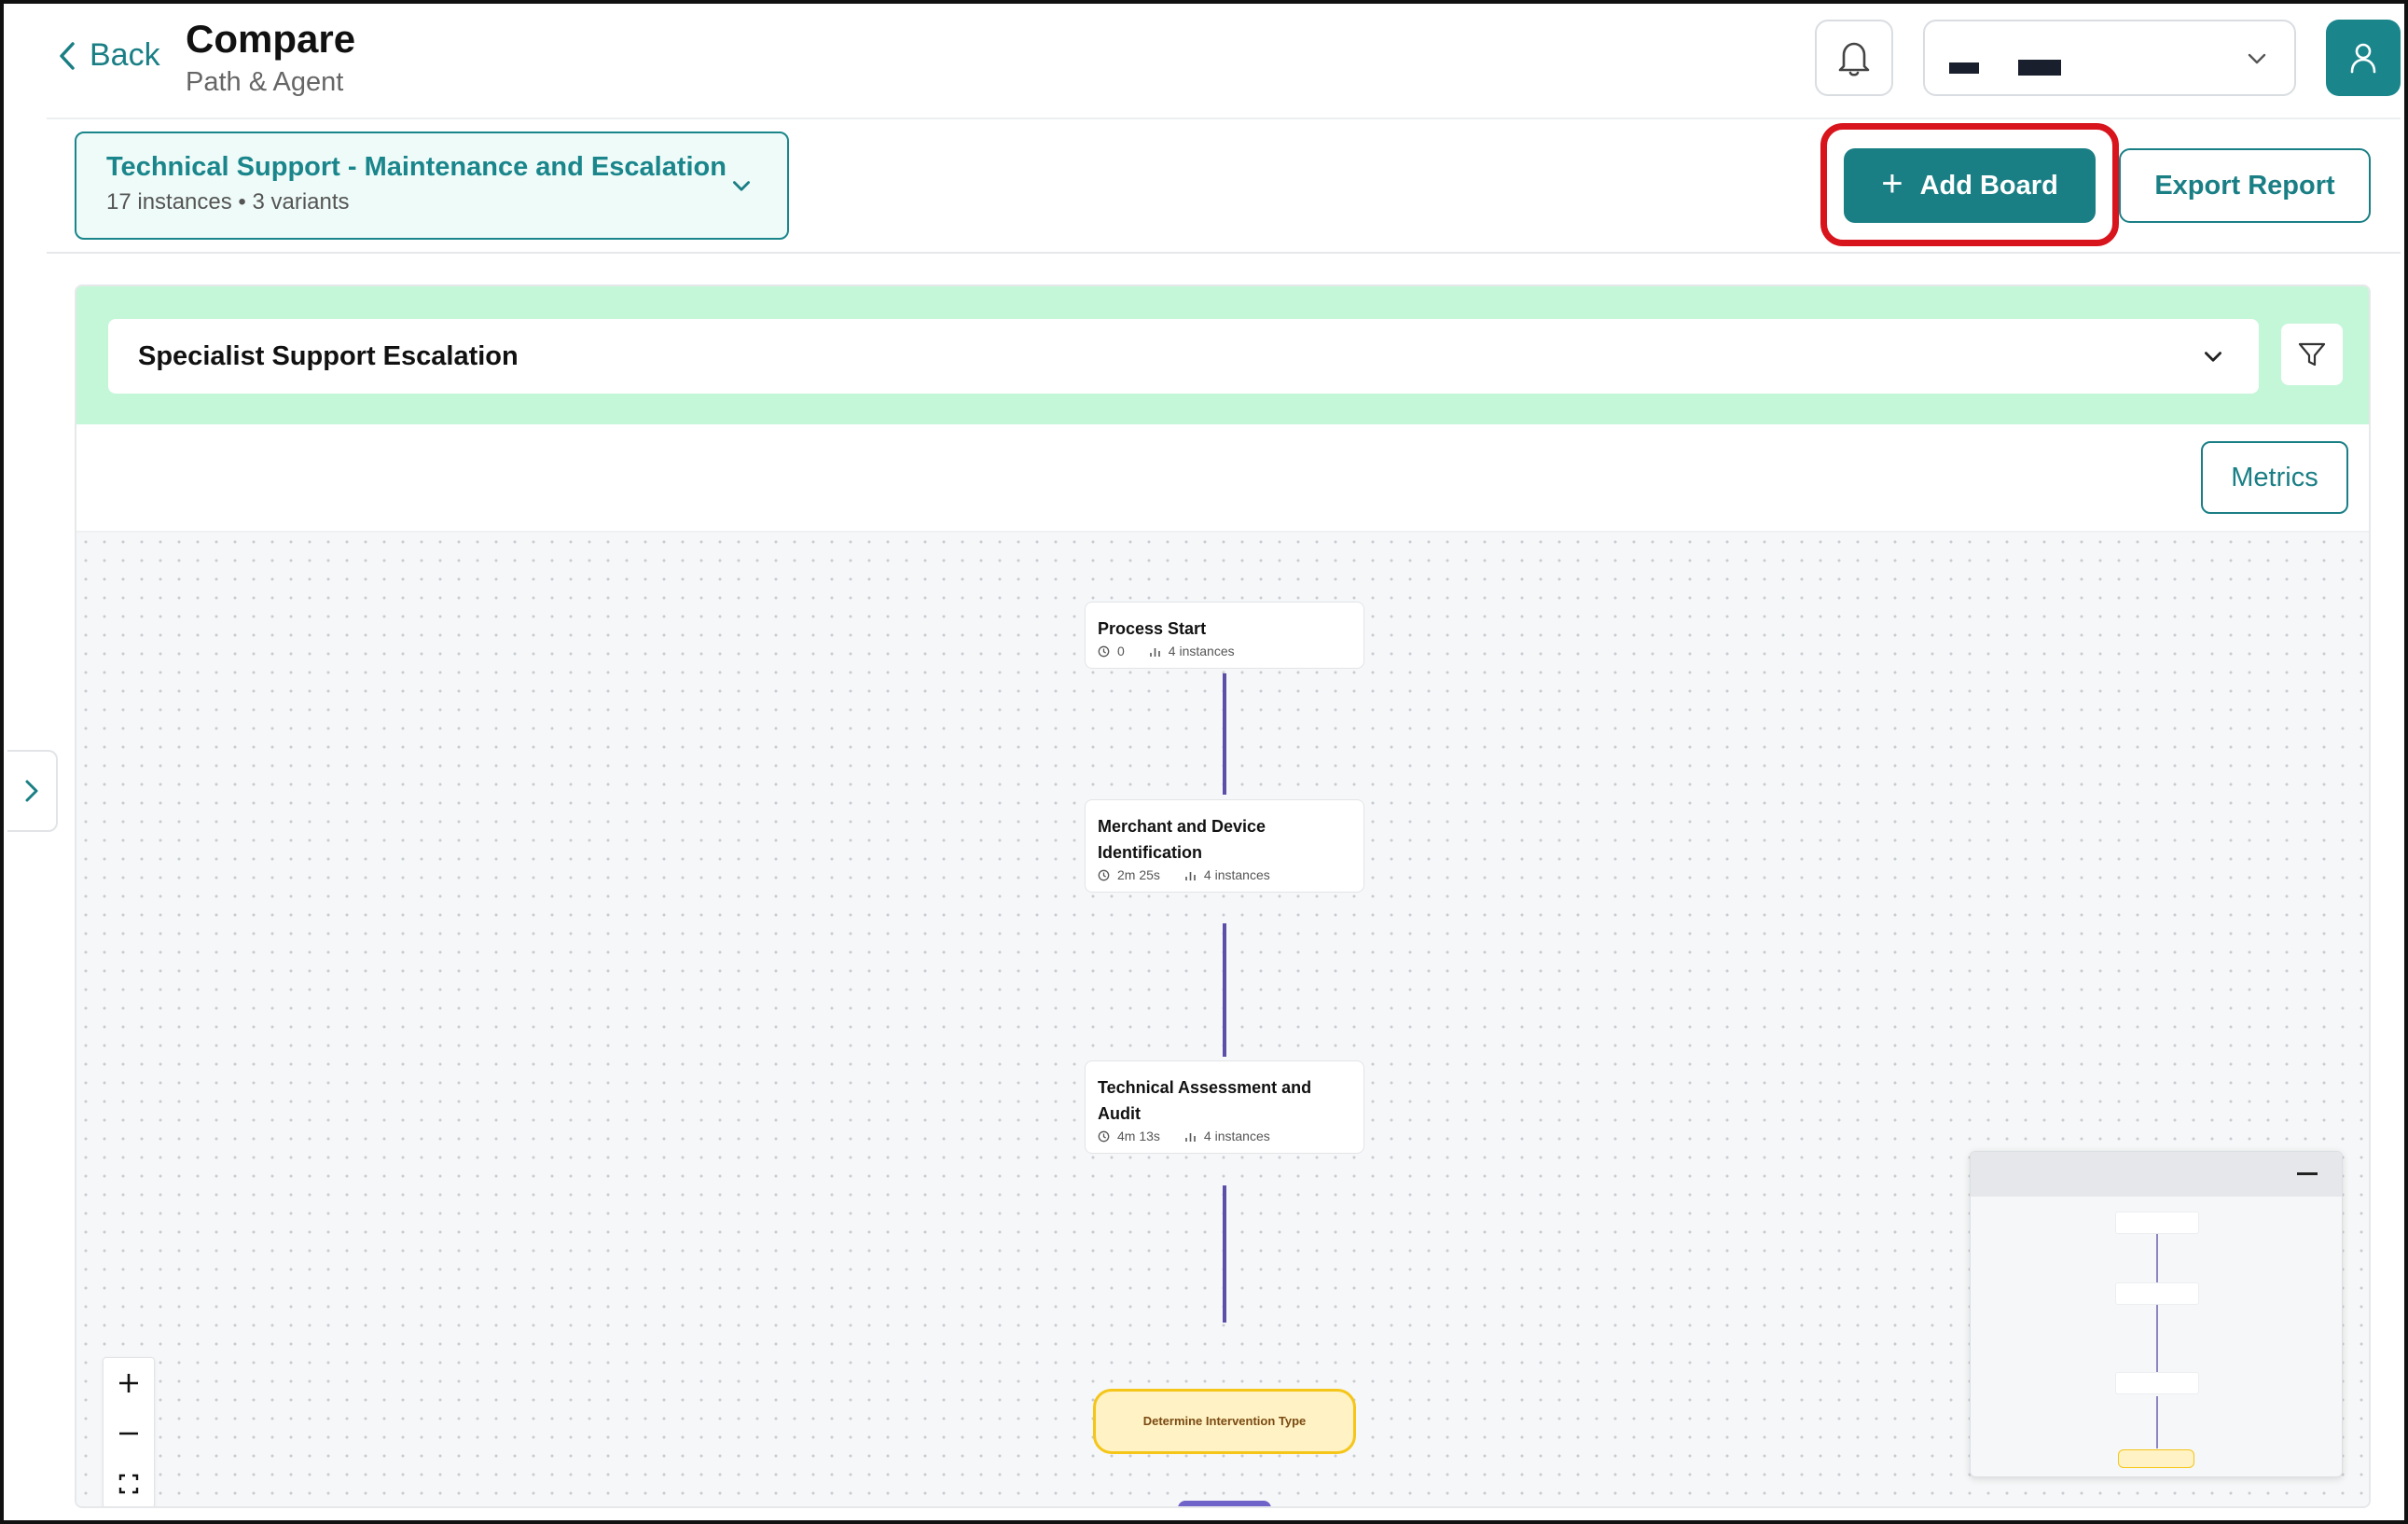 The width and height of the screenshot is (2408, 1524). What do you see at coordinates (1138, 874) in the screenshot?
I see `node-duration: 2m 25s` at bounding box center [1138, 874].